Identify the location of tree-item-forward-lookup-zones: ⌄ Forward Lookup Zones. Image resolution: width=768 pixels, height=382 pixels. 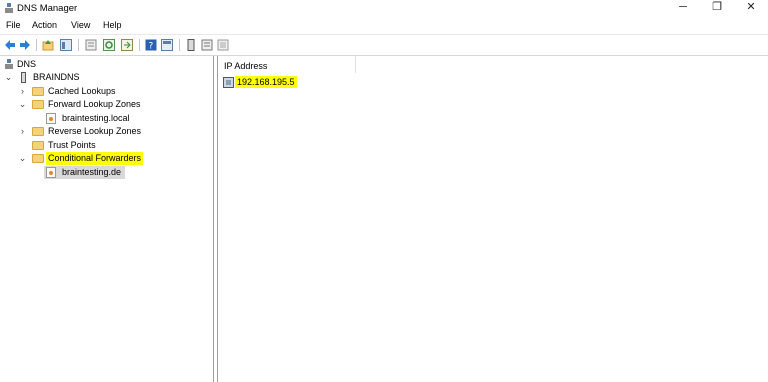
(113, 104).